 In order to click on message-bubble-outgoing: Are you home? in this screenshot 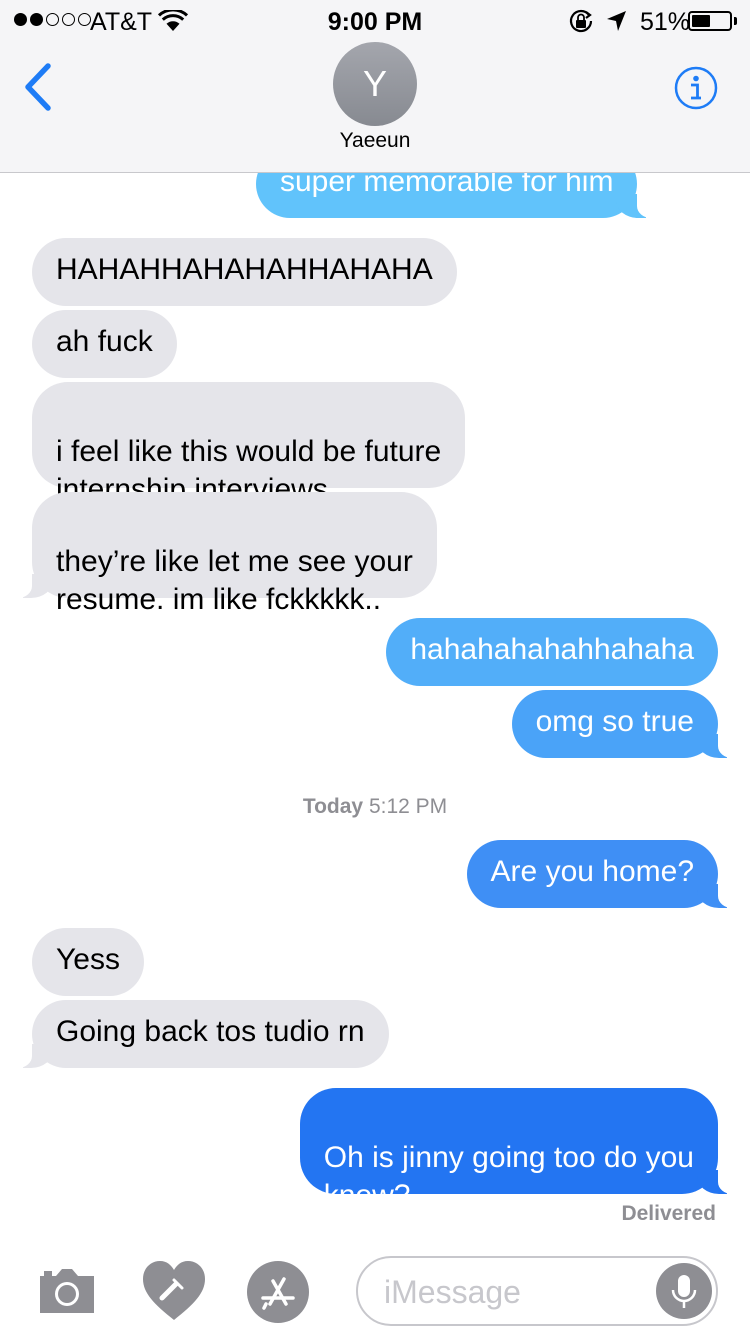, I will do `click(605, 874)`.